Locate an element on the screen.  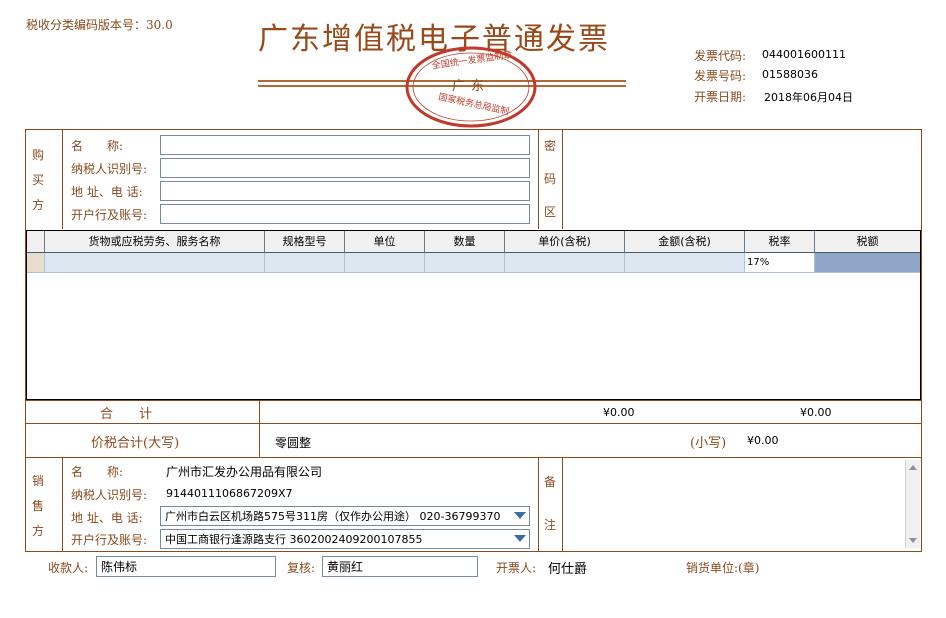
table-cell-tax is located at coordinates (867, 263).